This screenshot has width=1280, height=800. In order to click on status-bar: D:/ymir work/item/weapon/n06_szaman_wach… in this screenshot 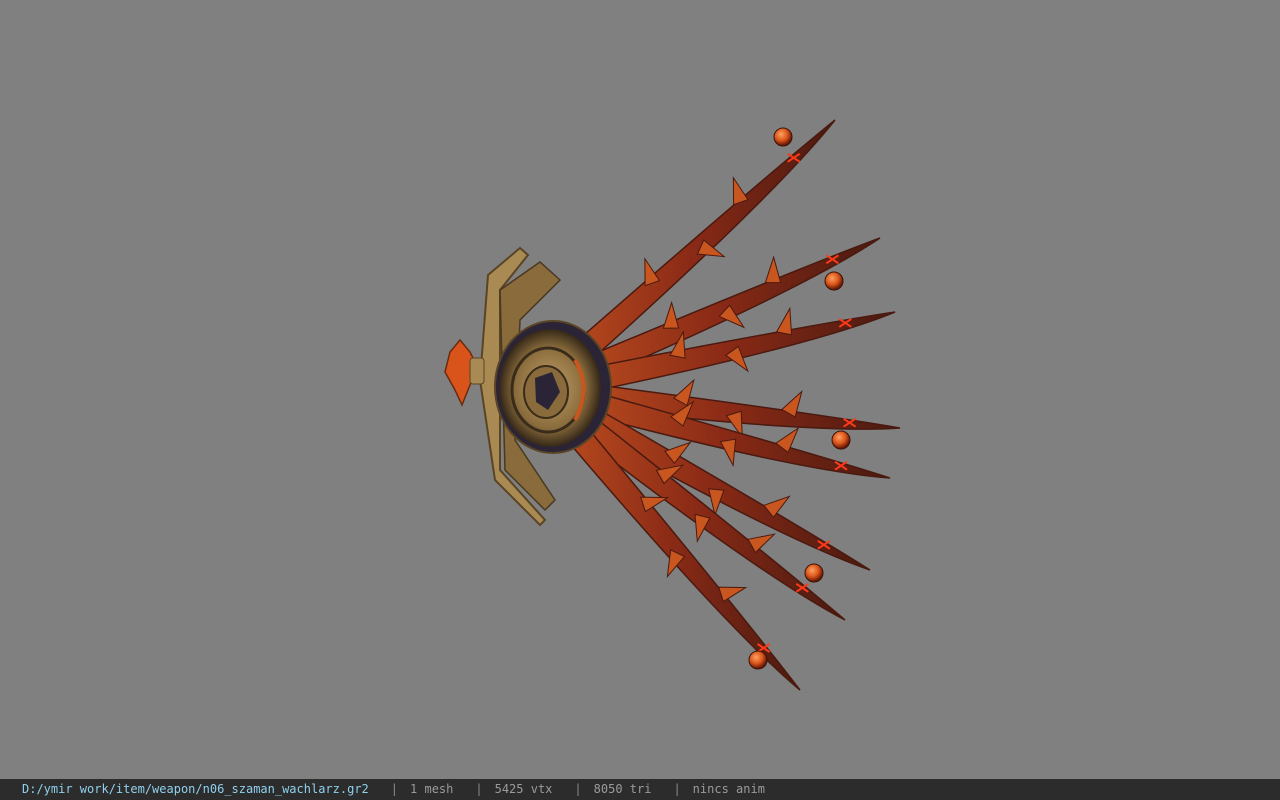, I will do `click(640, 789)`.